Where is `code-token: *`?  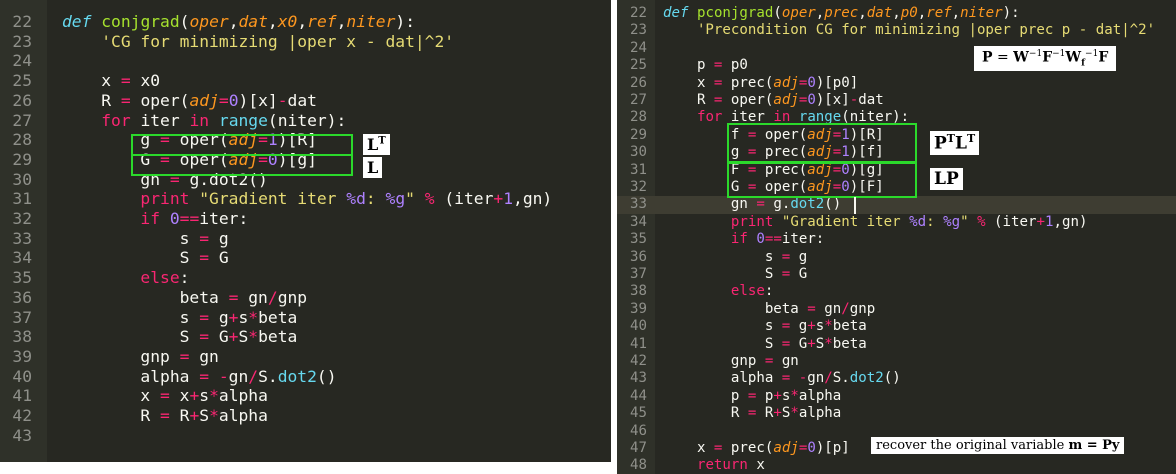 code-token: * is located at coordinates (794, 413).